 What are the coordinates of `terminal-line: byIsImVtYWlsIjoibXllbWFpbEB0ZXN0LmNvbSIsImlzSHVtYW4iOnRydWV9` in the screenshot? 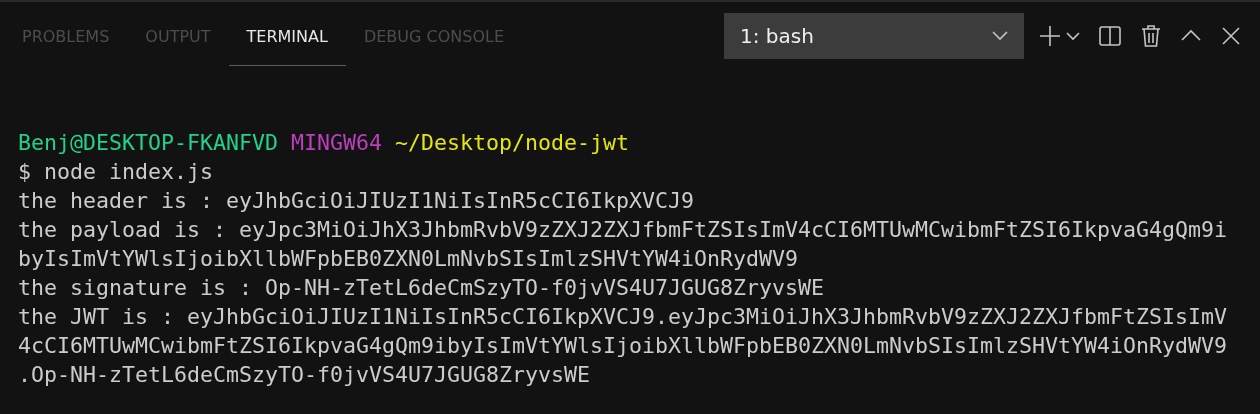 It's located at (408, 258).